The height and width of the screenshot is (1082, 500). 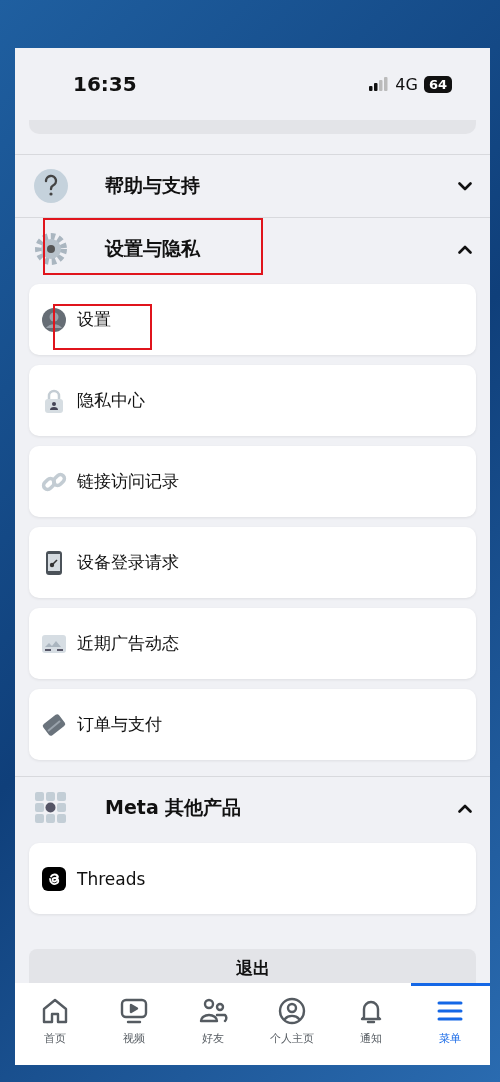 What do you see at coordinates (406, 84) in the screenshot?
I see `network-label: 4G` at bounding box center [406, 84].